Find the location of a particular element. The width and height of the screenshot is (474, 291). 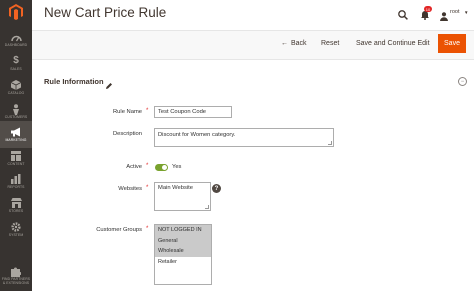

active-label: Active is located at coordinates (134, 167).